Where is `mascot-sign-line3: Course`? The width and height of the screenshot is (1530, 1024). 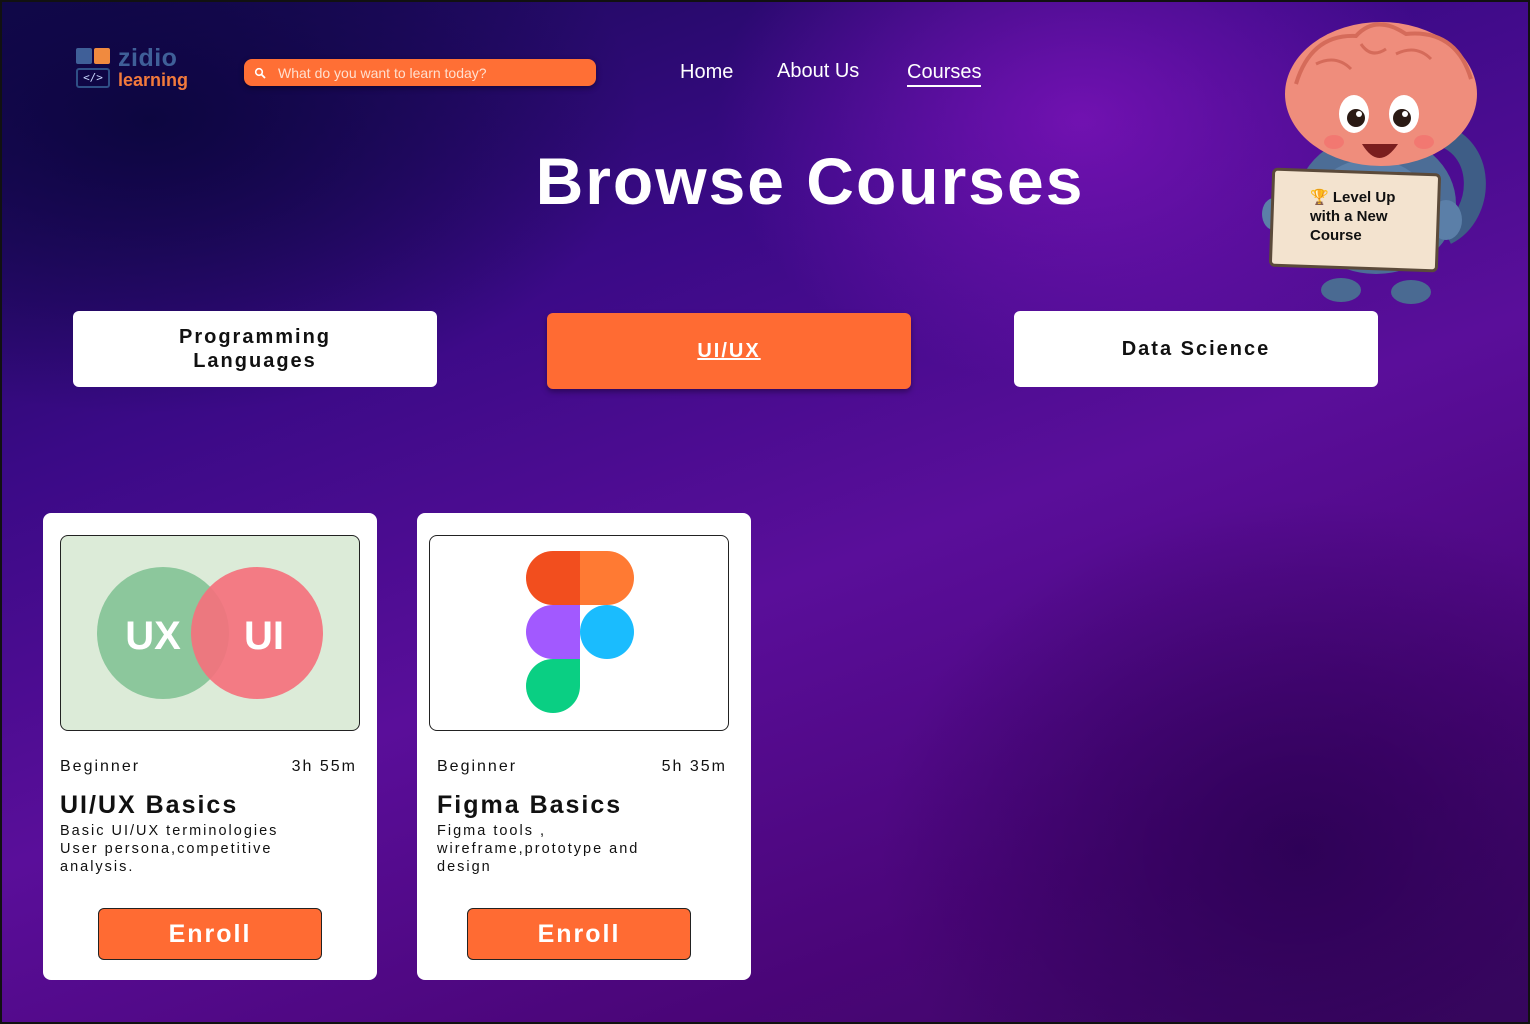 mascot-sign-line3: Course is located at coordinates (1336, 235).